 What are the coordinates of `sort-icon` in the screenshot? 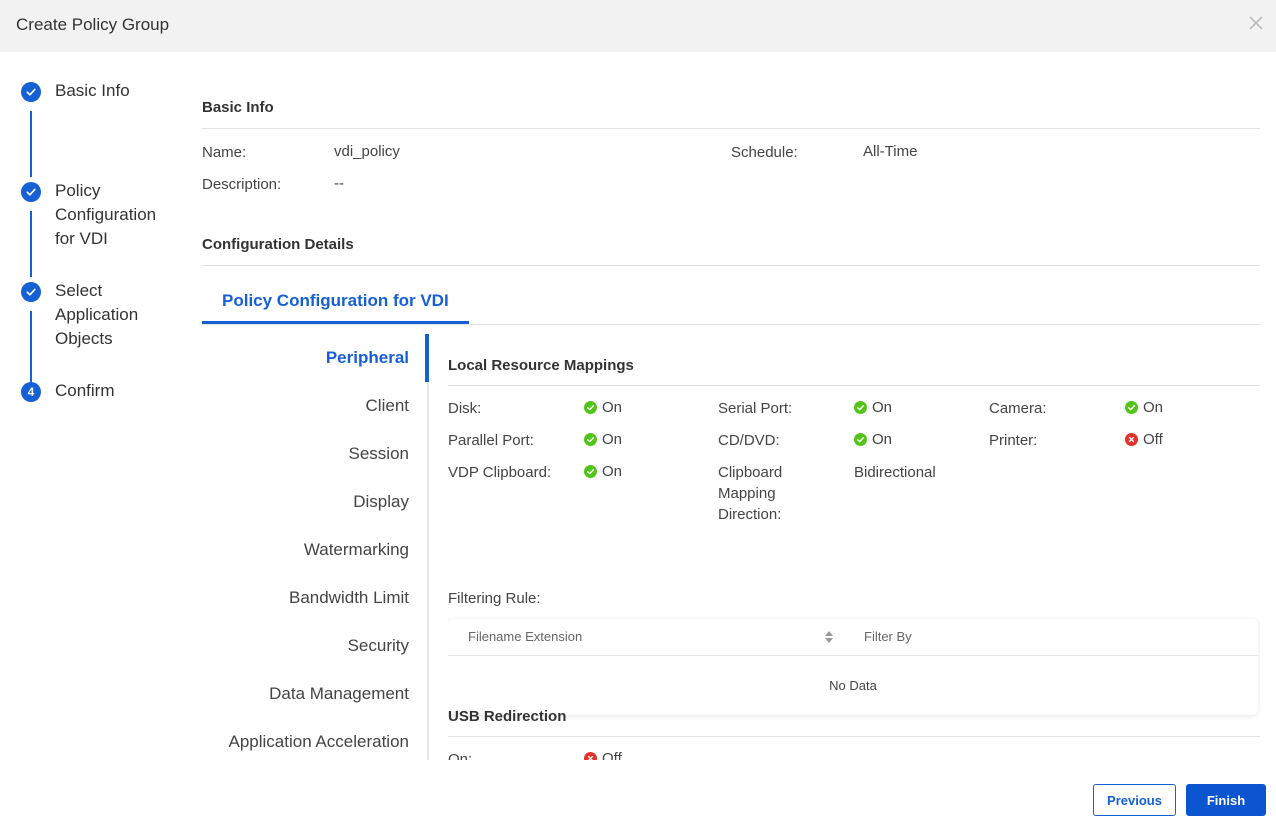 It's located at (829, 637).